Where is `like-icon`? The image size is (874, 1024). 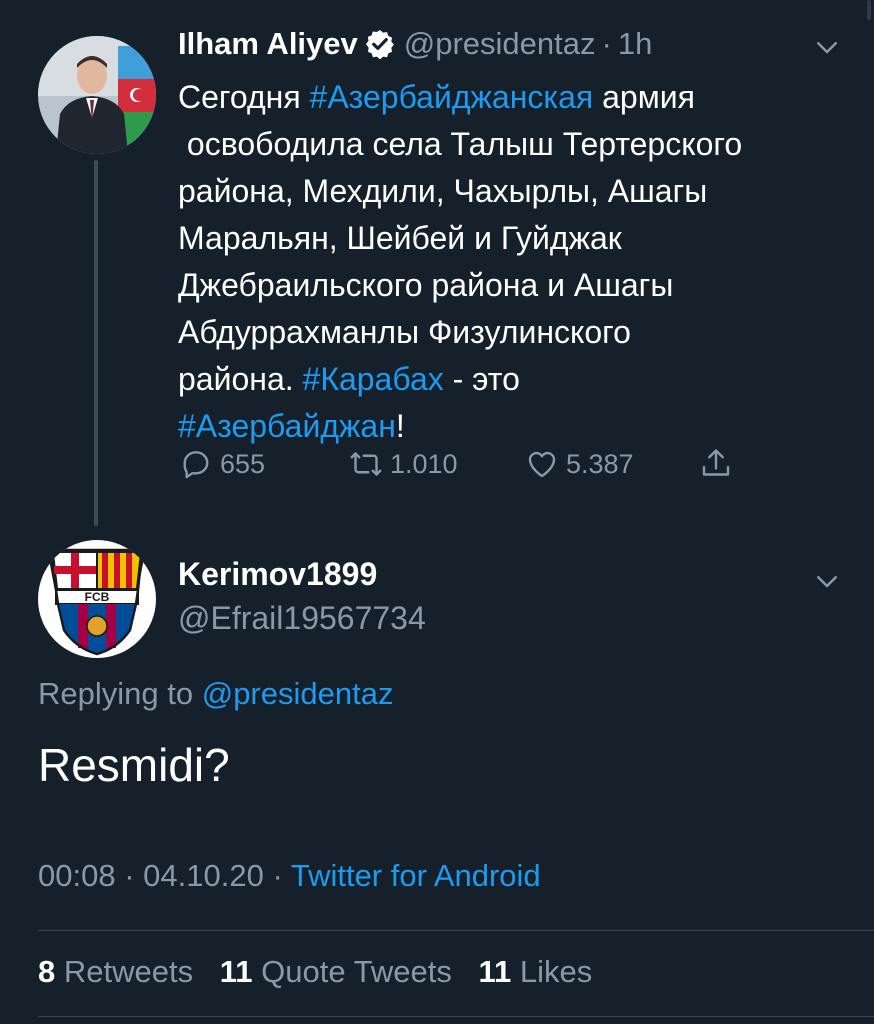 like-icon is located at coordinates (542, 464).